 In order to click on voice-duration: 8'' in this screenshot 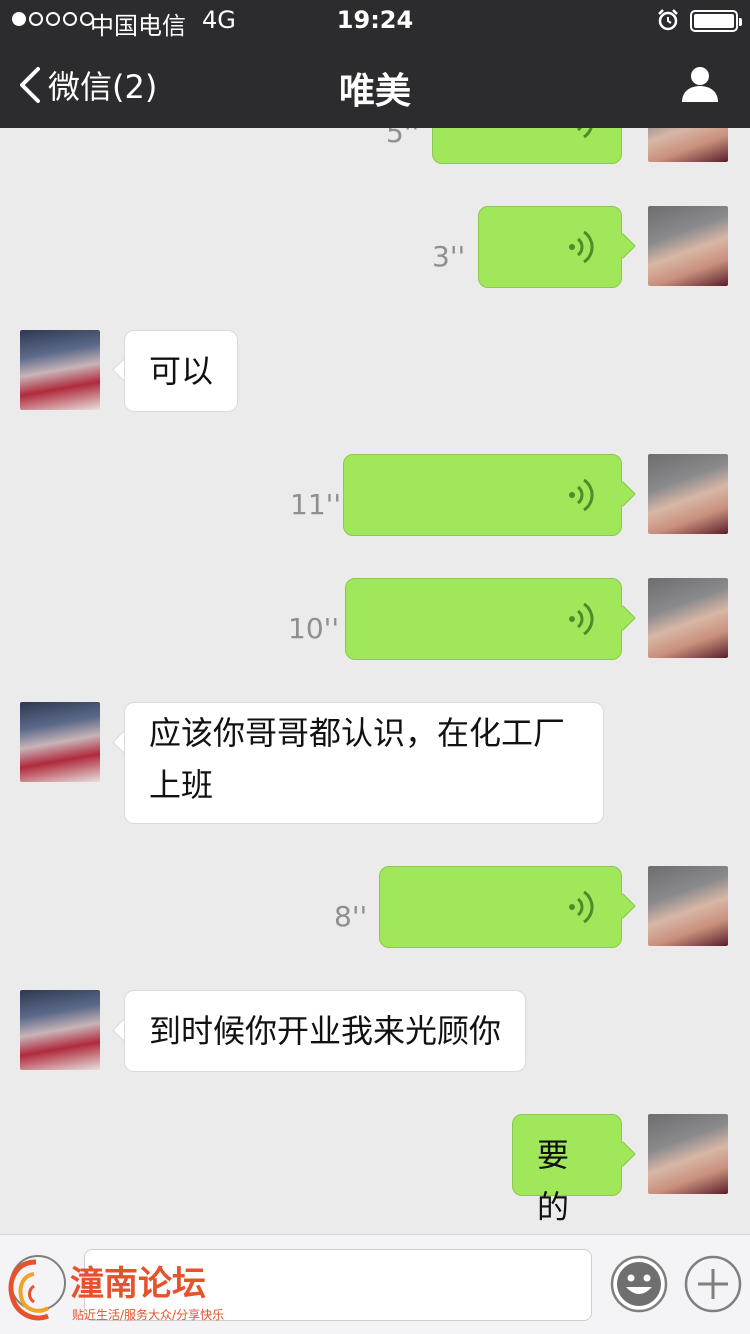, I will do `click(351, 916)`.